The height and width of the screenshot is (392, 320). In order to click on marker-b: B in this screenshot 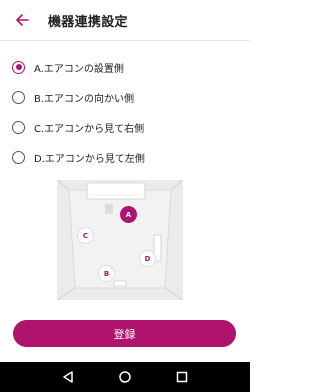, I will do `click(106, 273)`.